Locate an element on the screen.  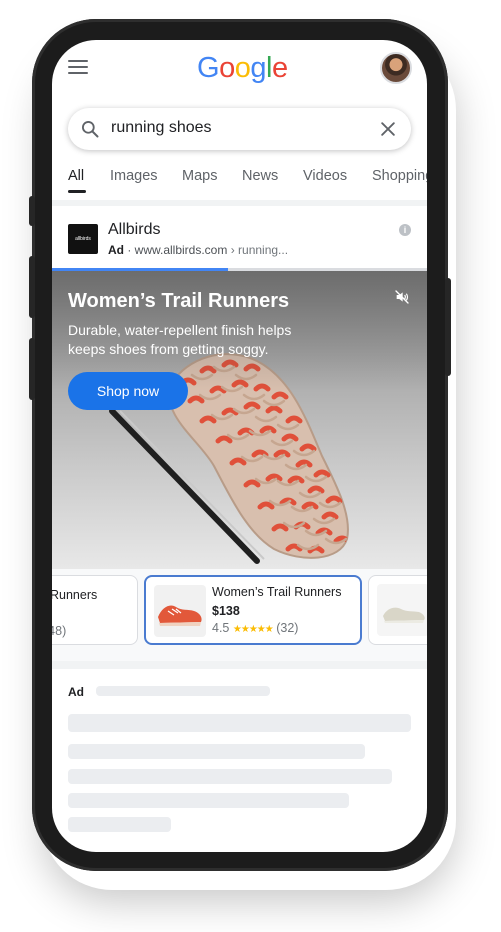
hamburger-menu-icon is located at coordinates (78, 68).